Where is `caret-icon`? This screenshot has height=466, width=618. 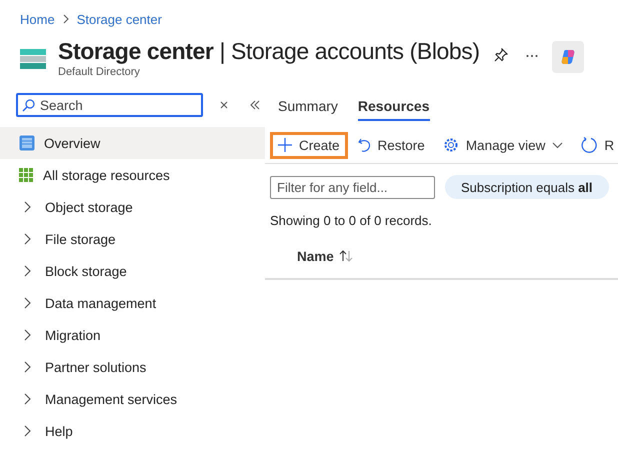 caret-icon is located at coordinates (558, 145).